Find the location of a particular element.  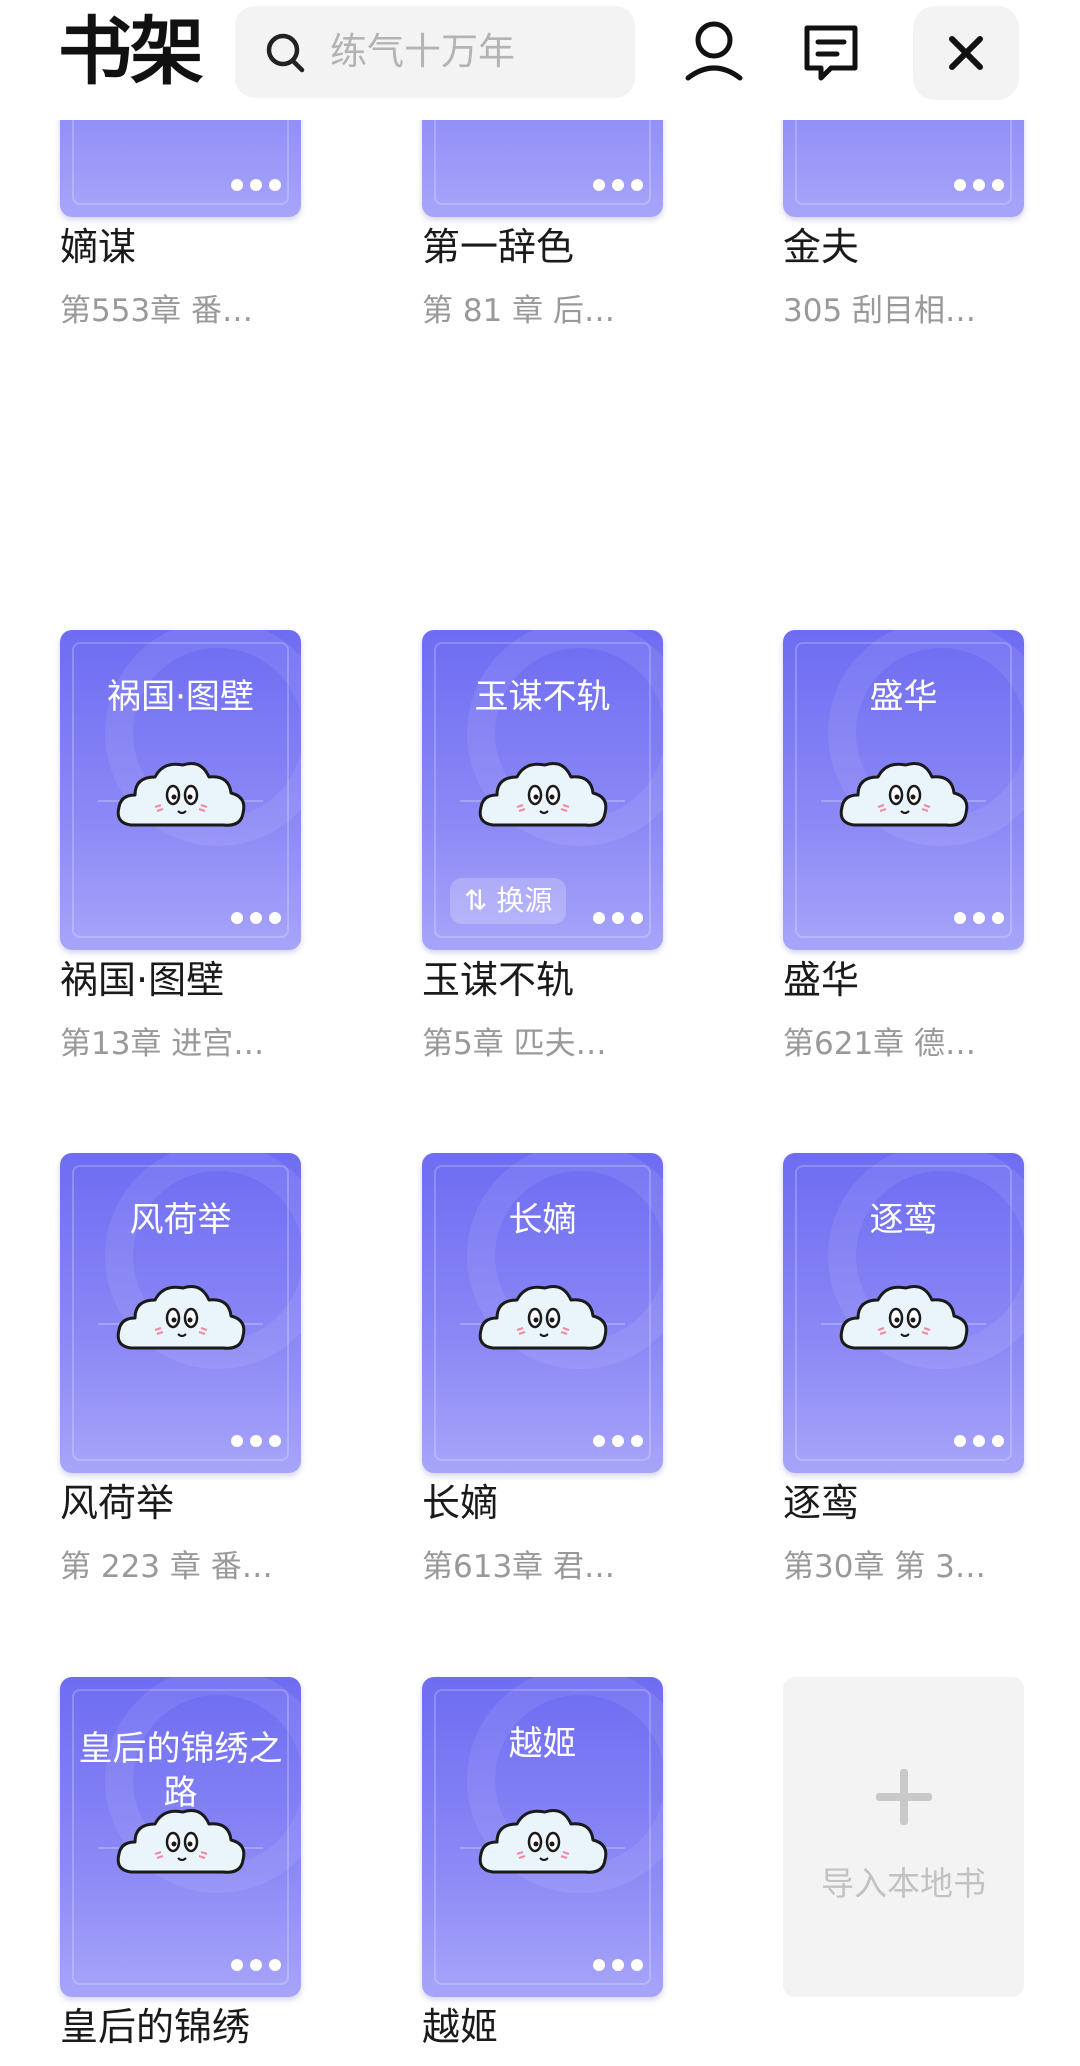

cover-title: 盛华 is located at coordinates (903, 697).